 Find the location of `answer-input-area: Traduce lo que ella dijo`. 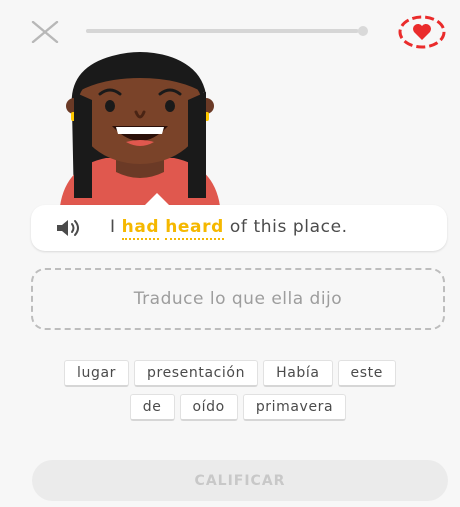

answer-input-area: Traduce lo que ella dijo is located at coordinates (238, 299).